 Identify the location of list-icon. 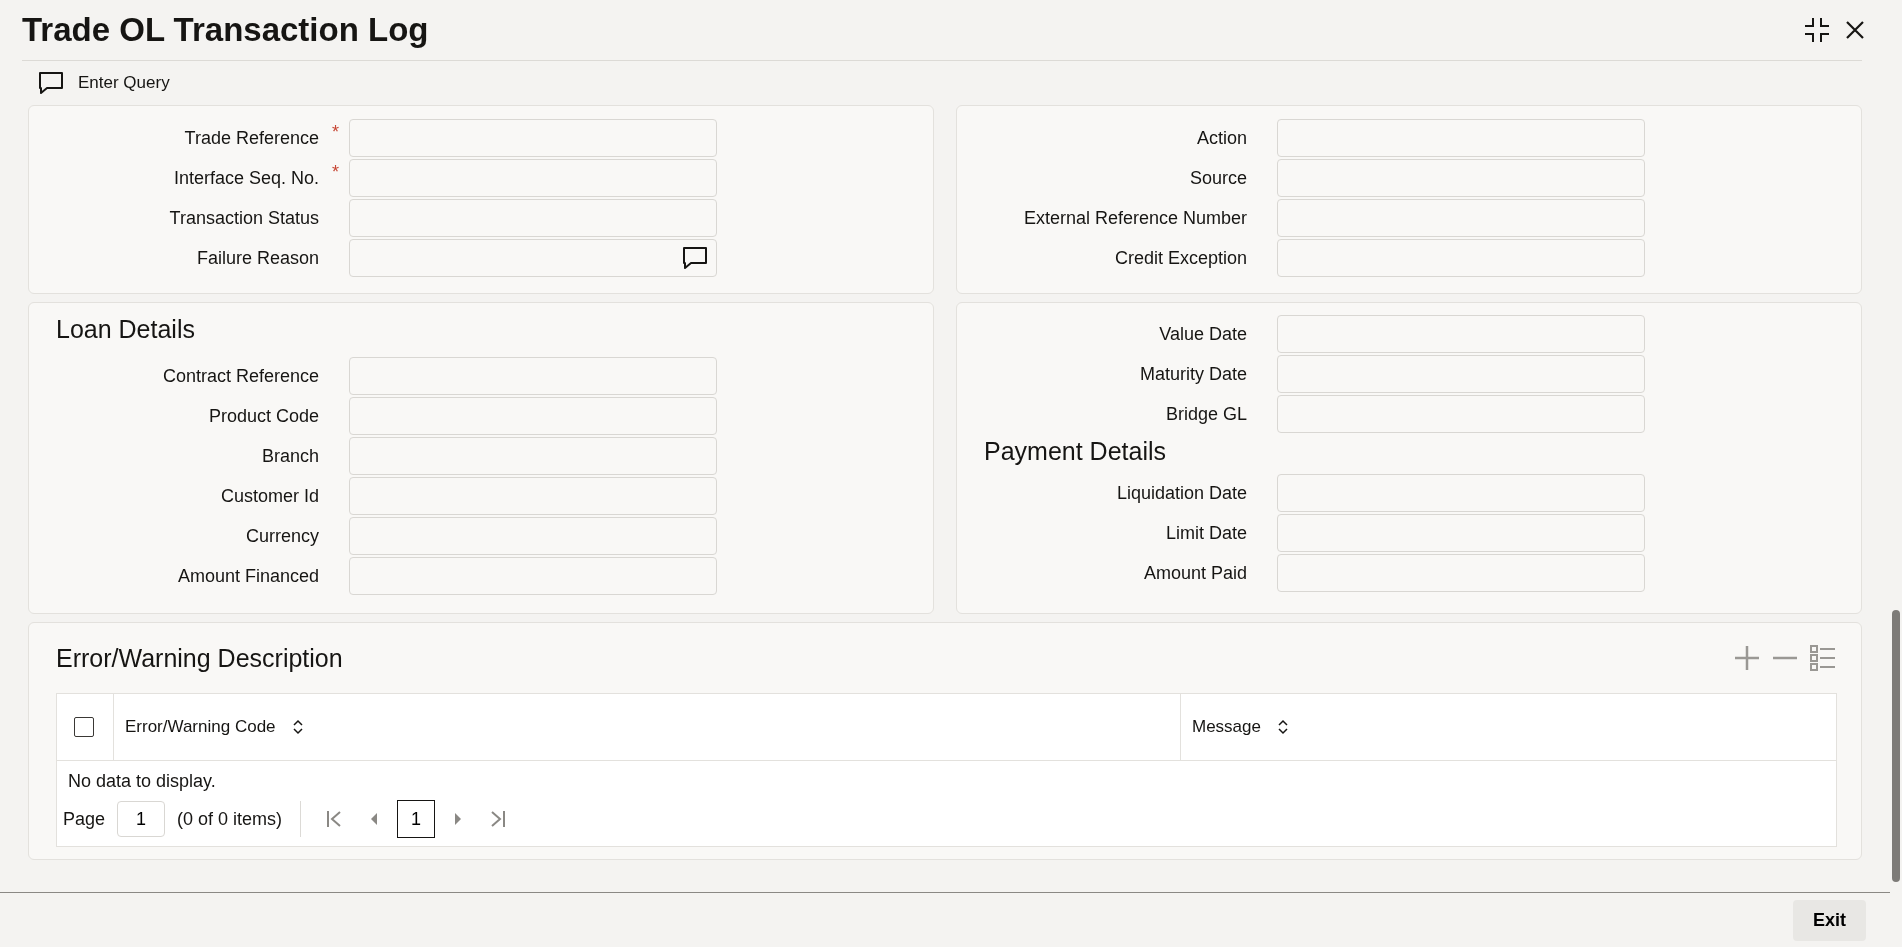
(1823, 658).